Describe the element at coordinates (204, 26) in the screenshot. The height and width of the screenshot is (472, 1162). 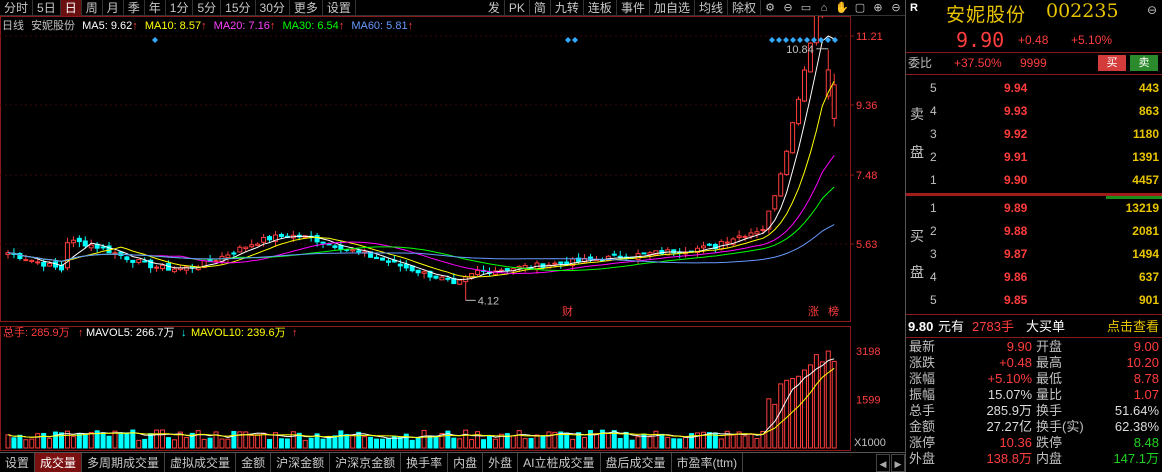
I see `ma10-arrow: ↑` at that location.